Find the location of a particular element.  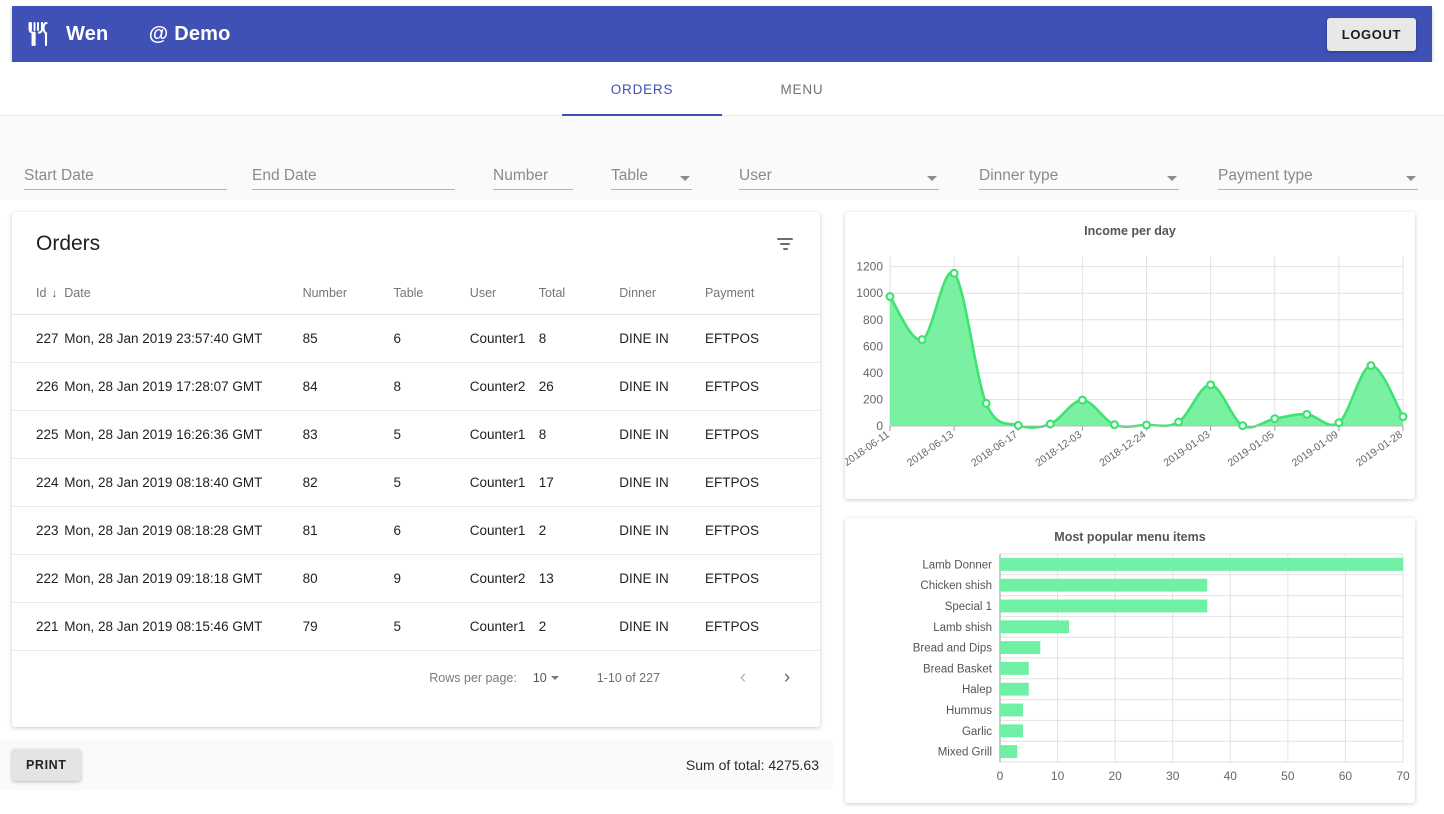

cell-user: Counter2 is located at coordinates (504, 578).